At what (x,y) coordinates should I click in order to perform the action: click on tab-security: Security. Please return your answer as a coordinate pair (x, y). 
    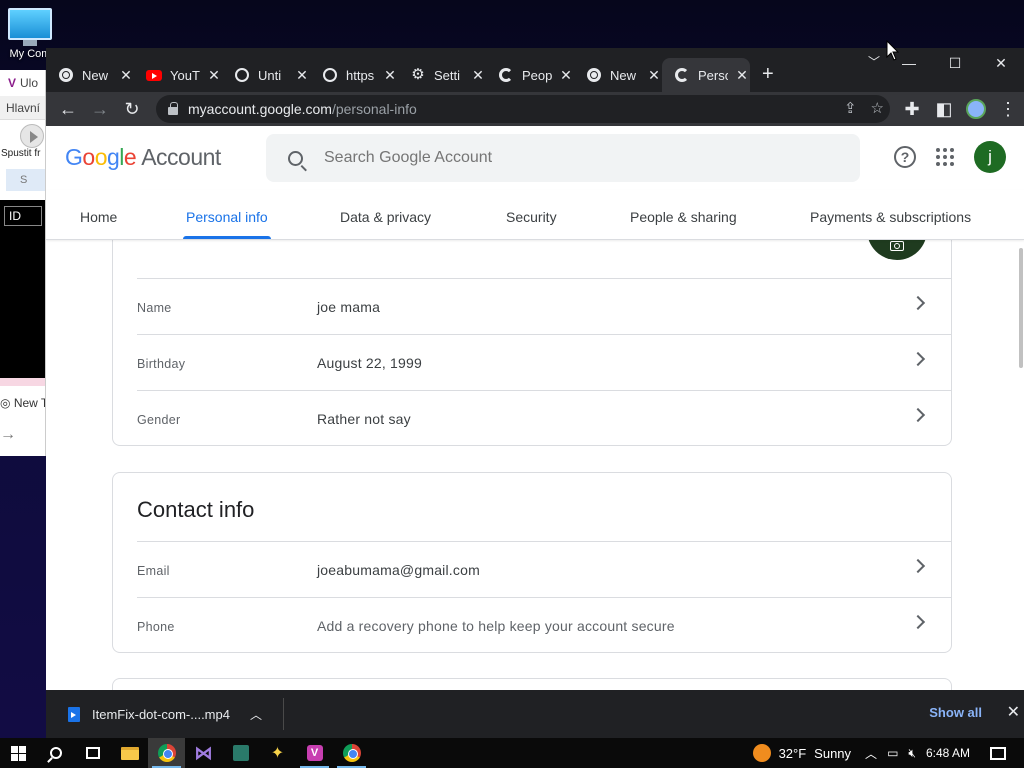
    Looking at the image, I should click on (531, 224).